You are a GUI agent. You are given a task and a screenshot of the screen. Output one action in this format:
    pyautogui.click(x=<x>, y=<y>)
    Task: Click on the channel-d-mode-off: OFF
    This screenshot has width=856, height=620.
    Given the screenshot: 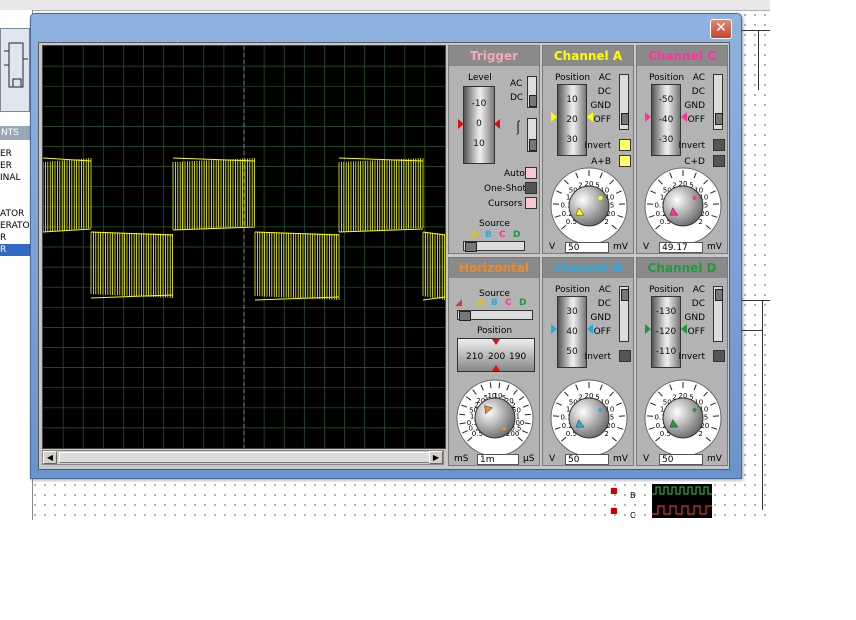 What is the action you would take?
    pyautogui.click(x=696, y=332)
    